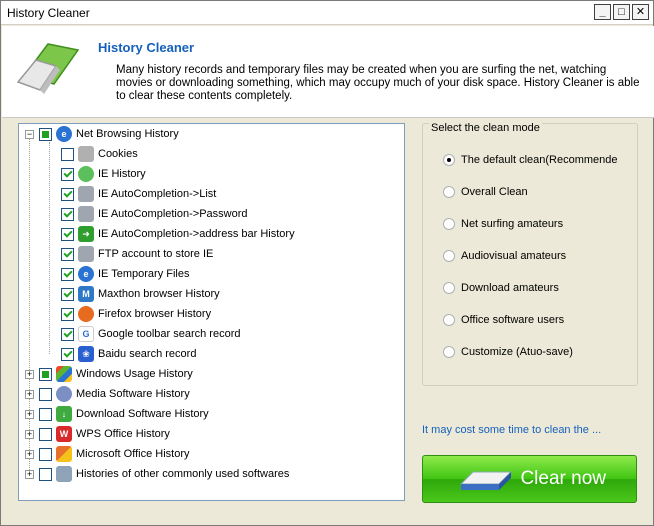  What do you see at coordinates (173, 214) in the screenshot?
I see `tree-item-label: IE AutoCompletion->Password` at bounding box center [173, 214].